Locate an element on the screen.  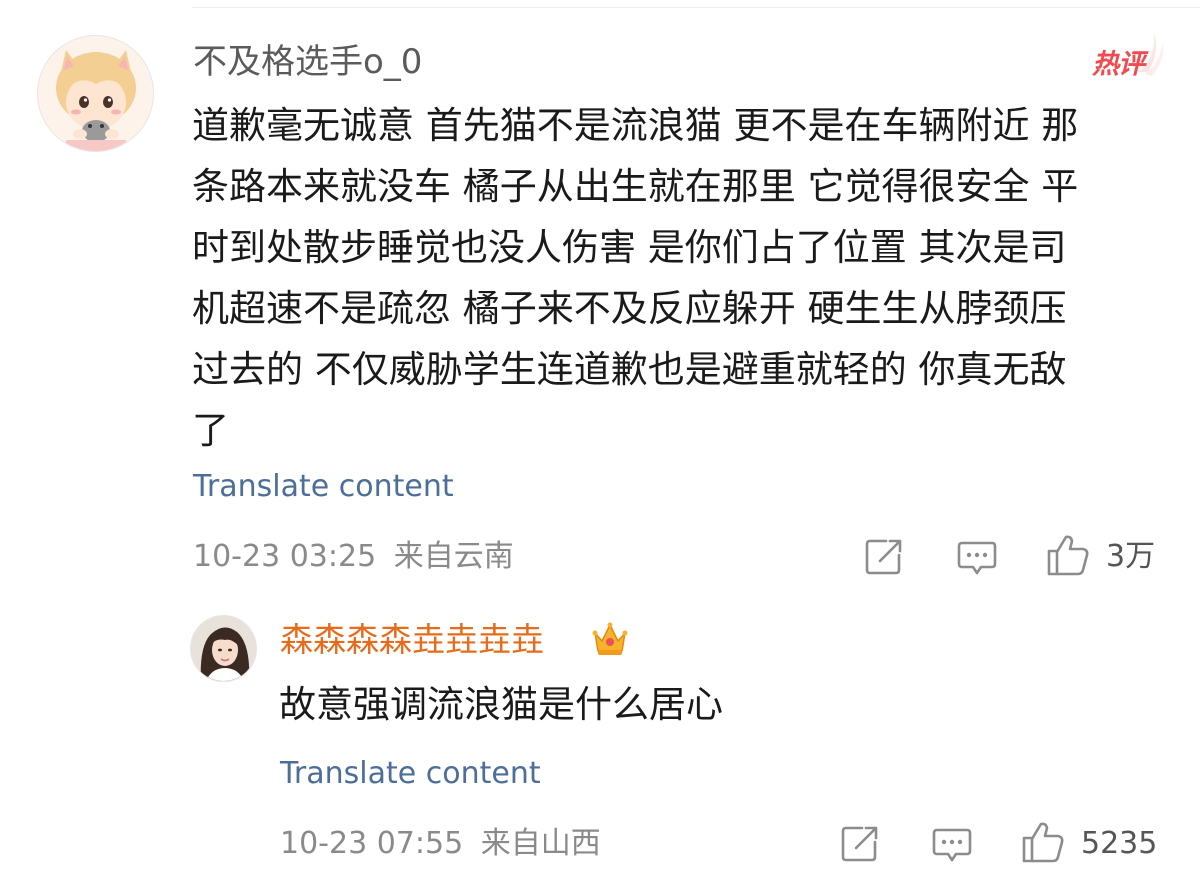
hot-comment-badge: 热评 is located at coordinates (1126, 54).